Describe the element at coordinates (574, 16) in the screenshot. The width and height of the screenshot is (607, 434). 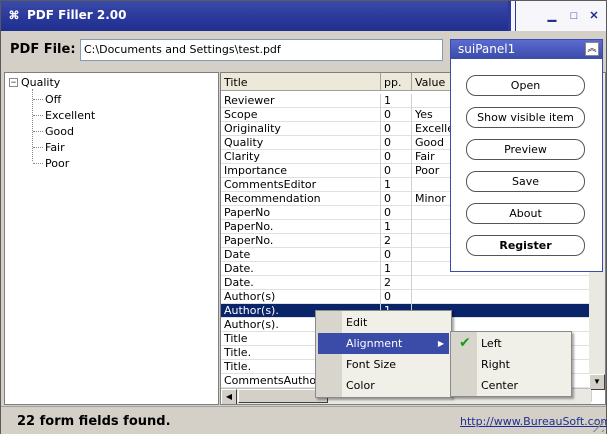
I see `maximize-icon: □` at that location.